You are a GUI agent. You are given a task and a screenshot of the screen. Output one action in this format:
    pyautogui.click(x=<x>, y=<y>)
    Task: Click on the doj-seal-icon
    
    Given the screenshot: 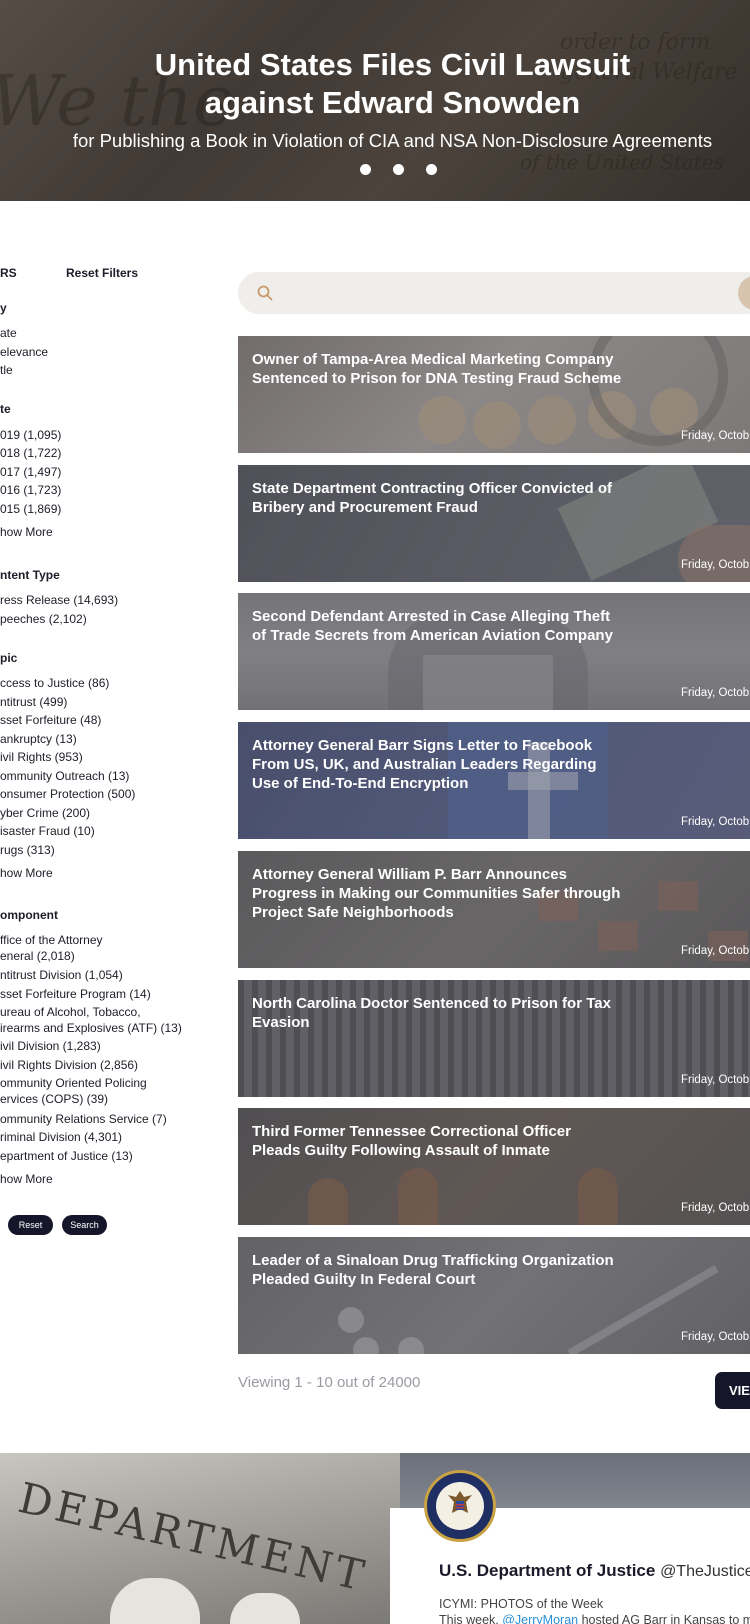 What is the action you would take?
    pyautogui.click(x=460, y=1506)
    